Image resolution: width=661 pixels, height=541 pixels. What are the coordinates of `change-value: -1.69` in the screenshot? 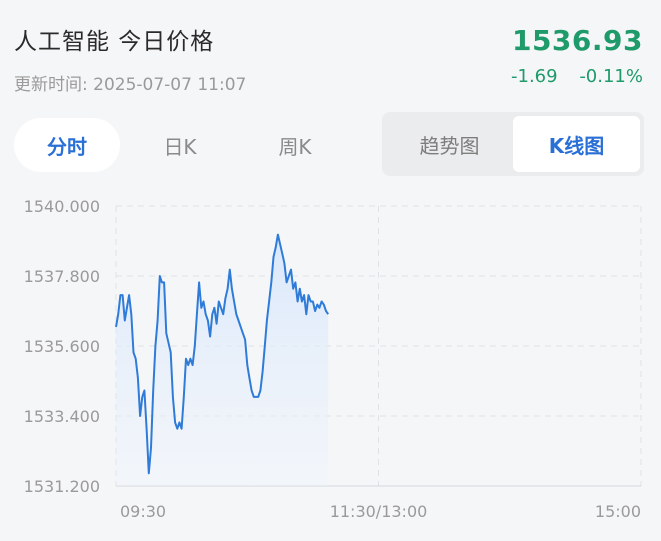 It's located at (534, 76).